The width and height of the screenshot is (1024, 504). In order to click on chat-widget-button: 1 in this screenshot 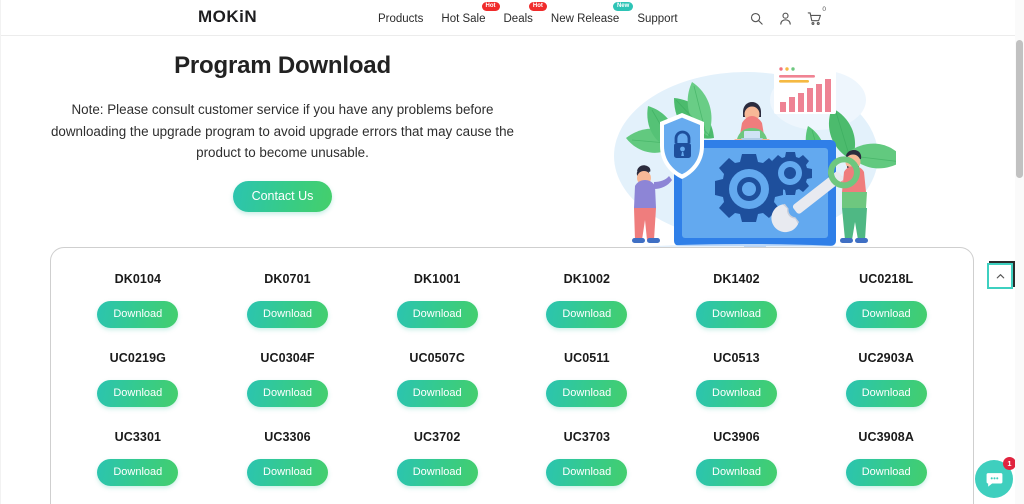, I will do `click(995, 477)`.